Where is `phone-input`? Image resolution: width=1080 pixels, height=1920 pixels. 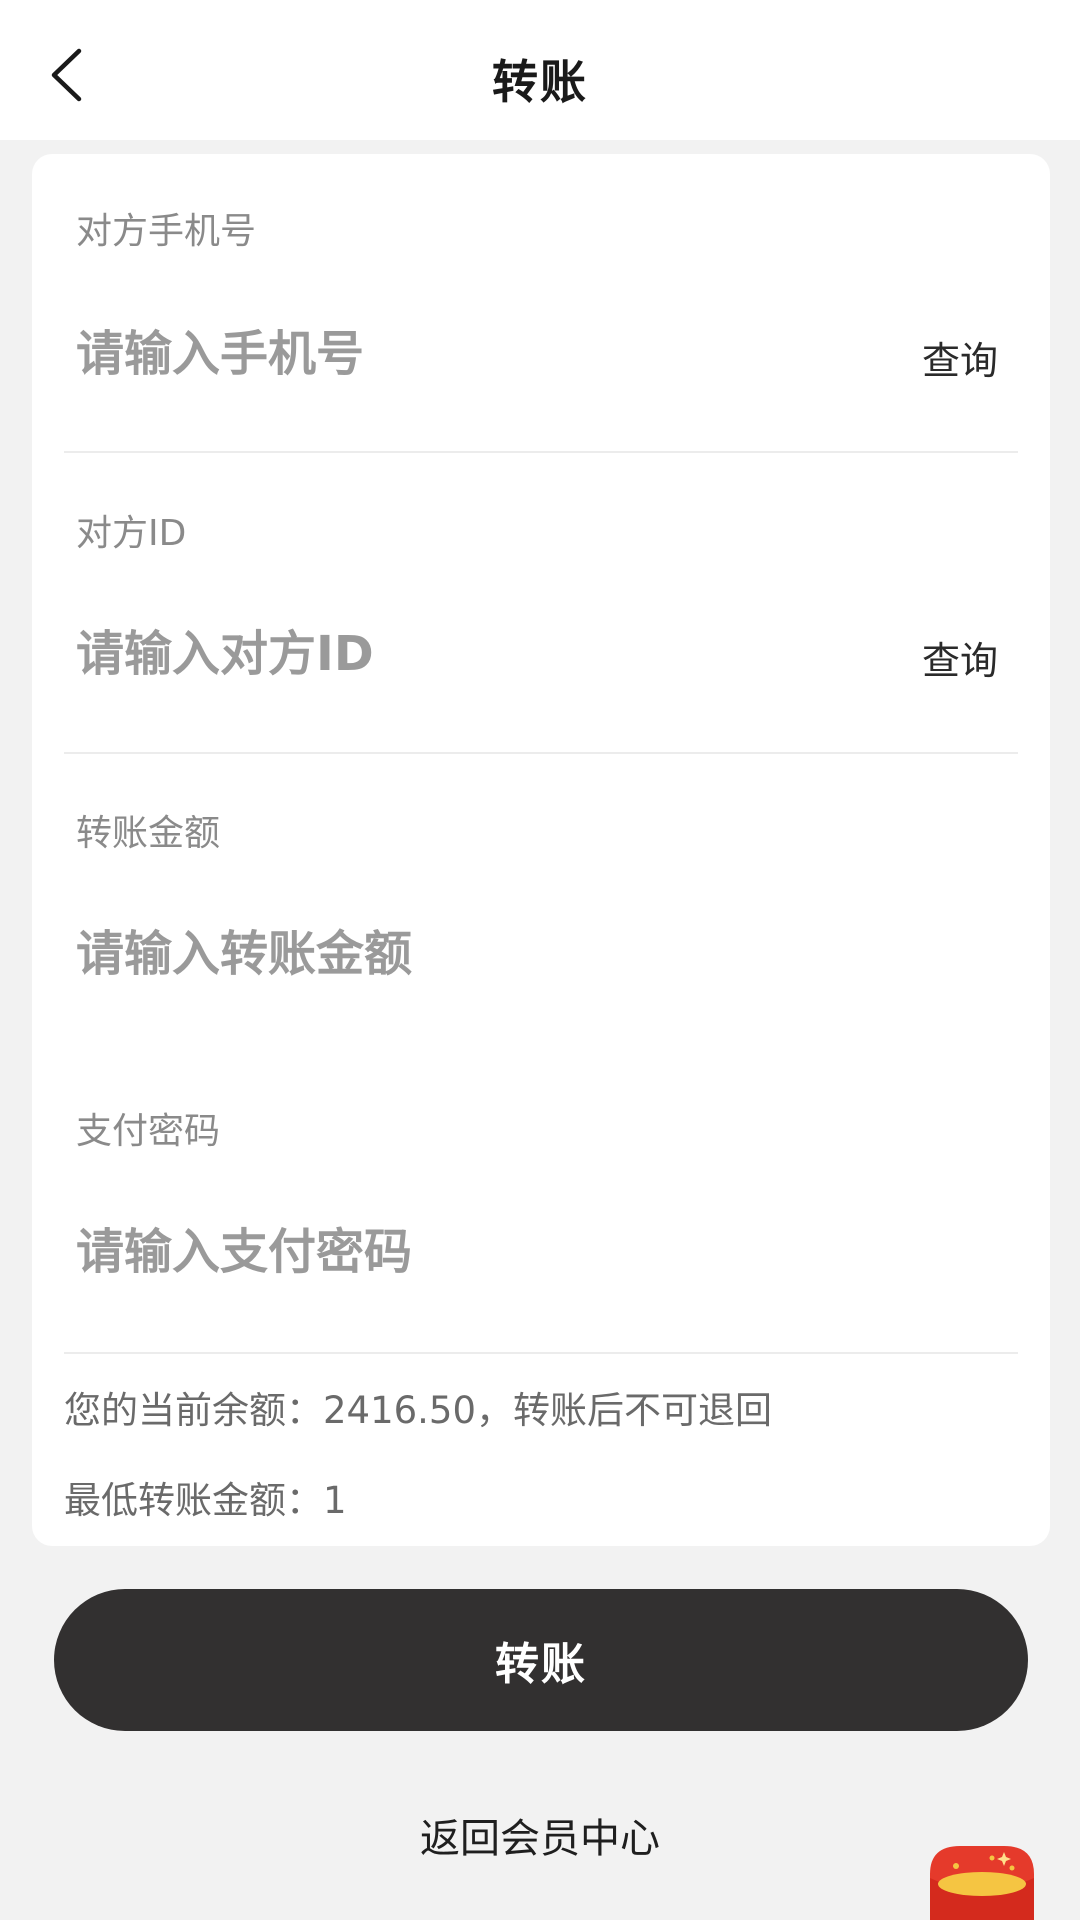 phone-input is located at coordinates (456, 354).